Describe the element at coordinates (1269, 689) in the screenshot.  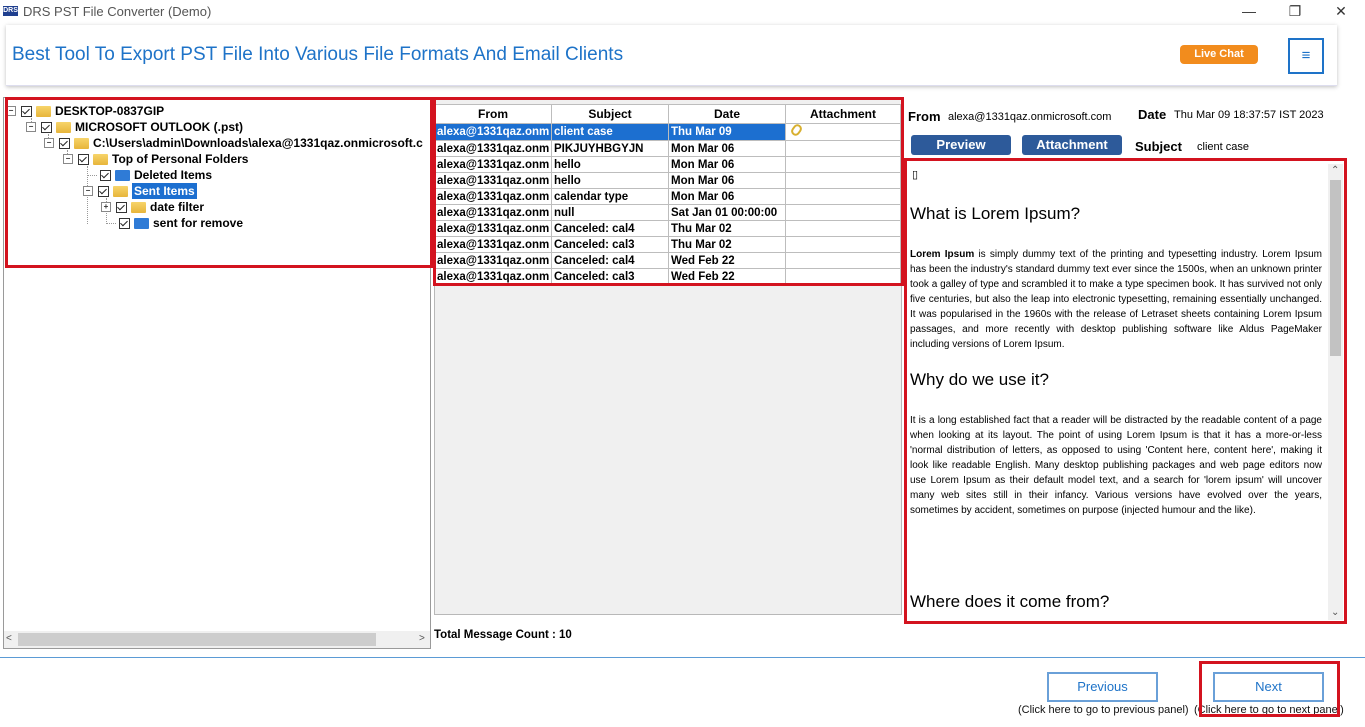
I see `next-highlight-box` at that location.